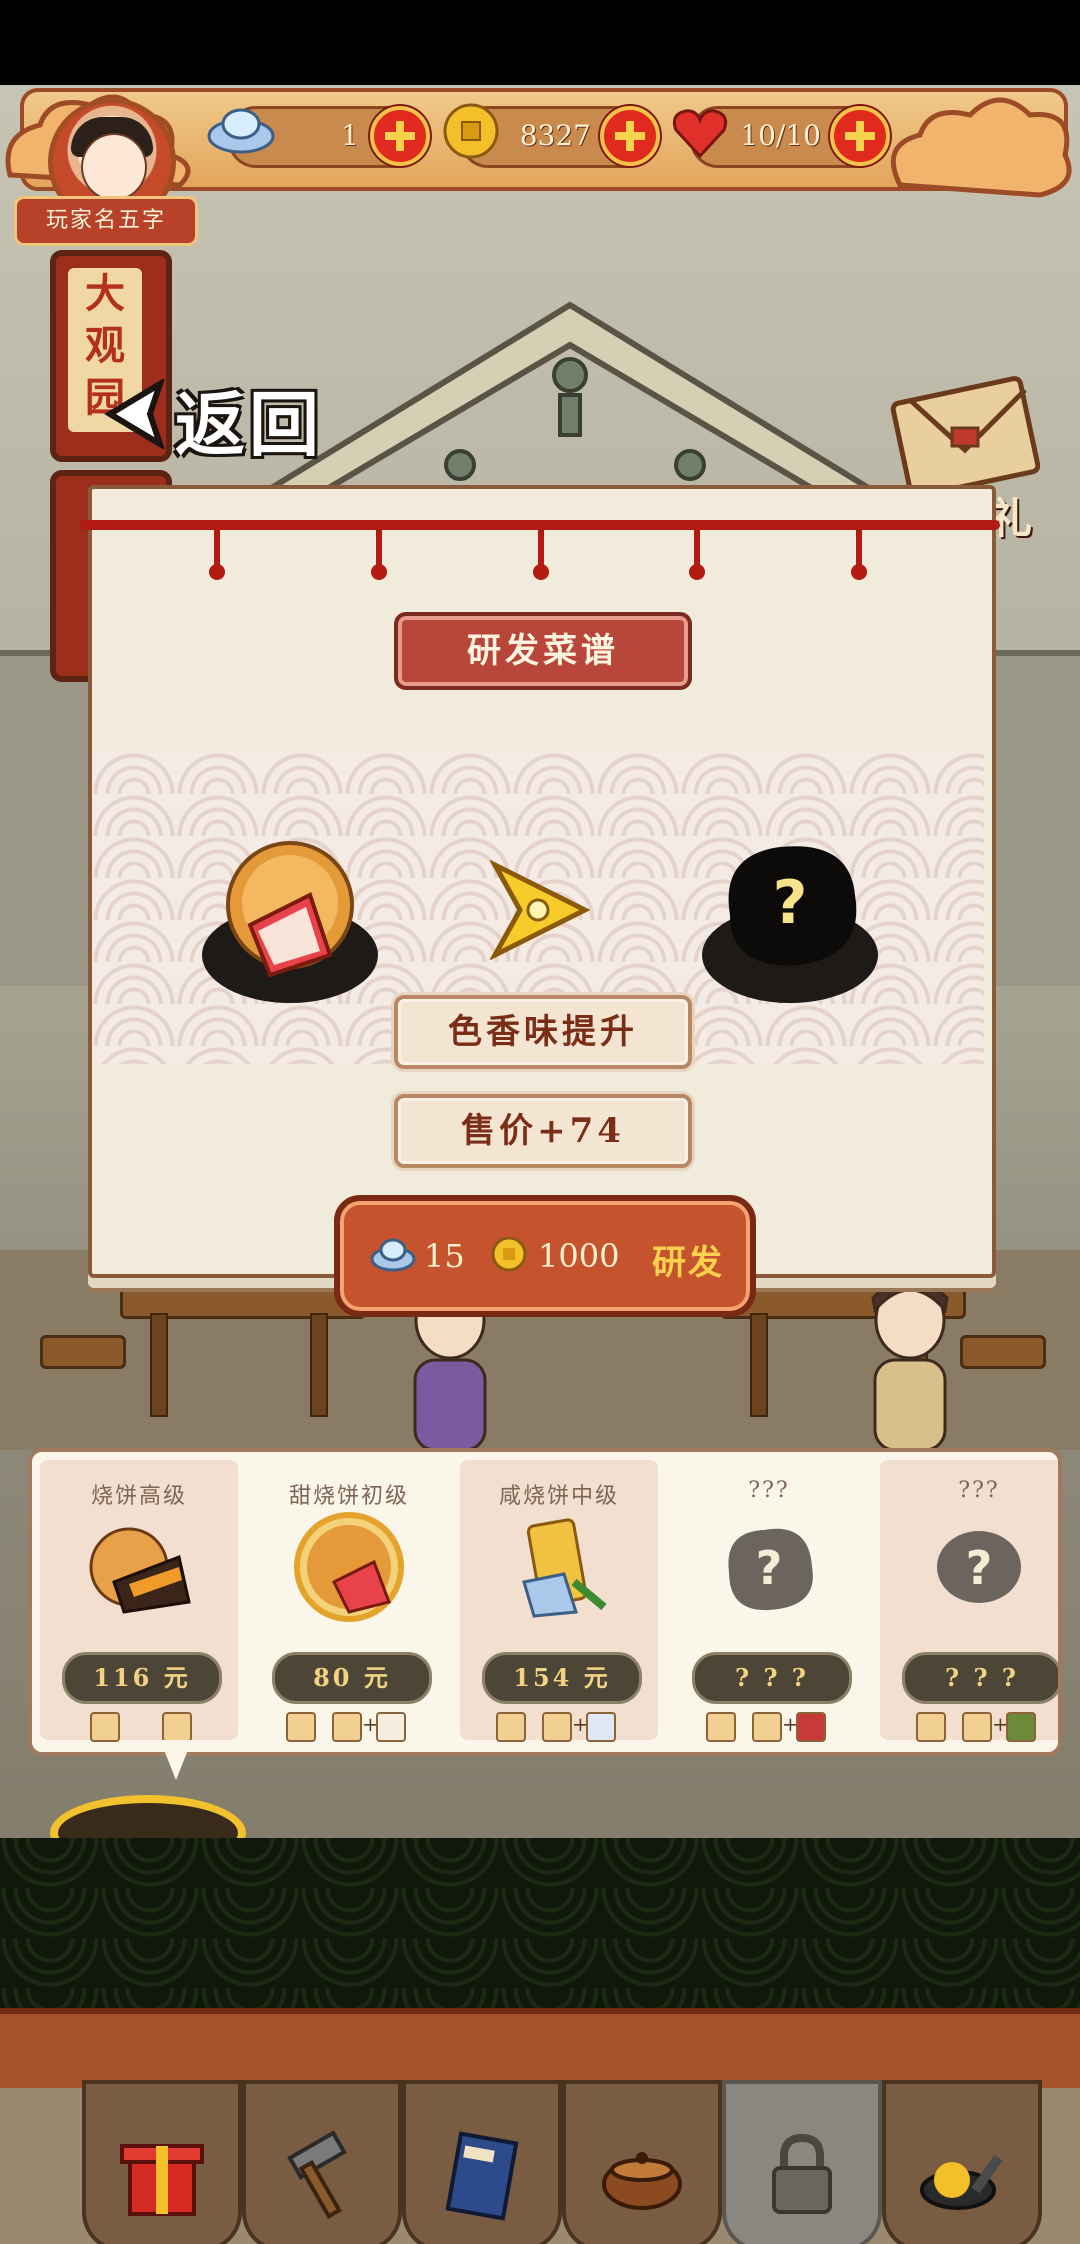  I want to click on price-bonus-plaque: 售价+74, so click(543, 1131).